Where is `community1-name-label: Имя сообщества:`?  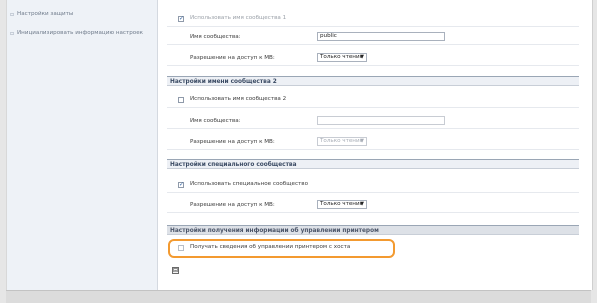
community1-name-label: Имя сообщества: is located at coordinates (215, 37).